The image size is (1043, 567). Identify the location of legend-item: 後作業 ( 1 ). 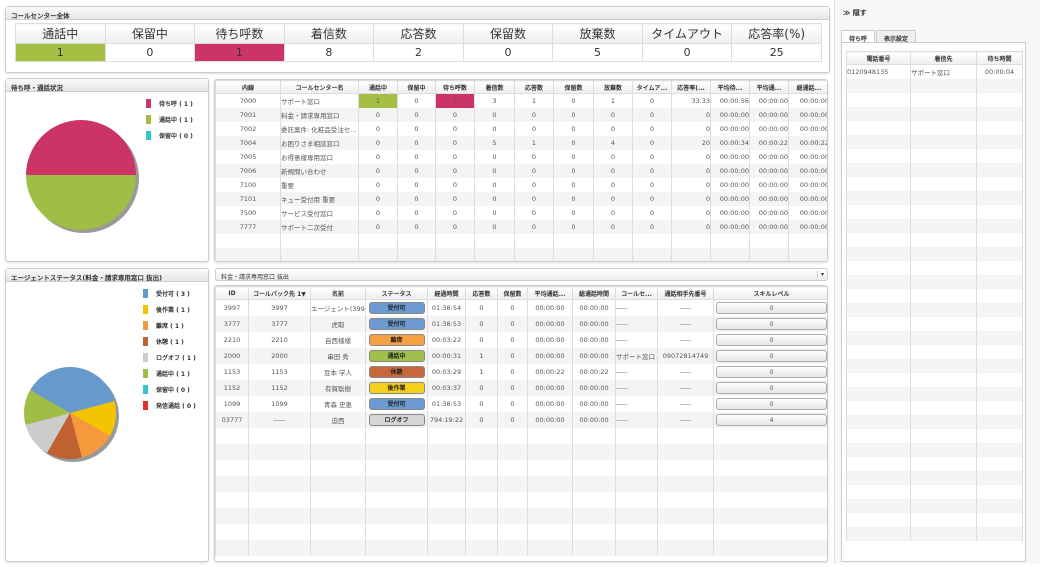
(169, 309).